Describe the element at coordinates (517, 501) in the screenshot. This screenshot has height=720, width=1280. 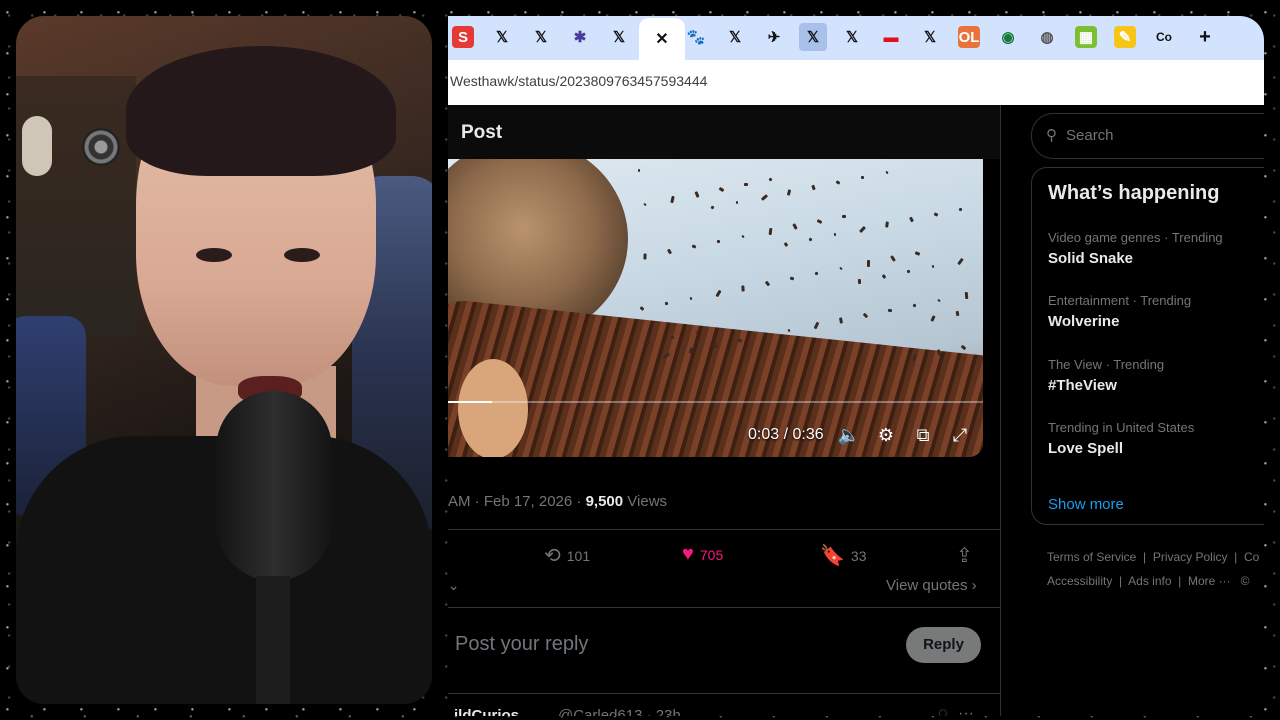
I see `post-timestamp: AM · Feb 17, 2026 ·` at that location.